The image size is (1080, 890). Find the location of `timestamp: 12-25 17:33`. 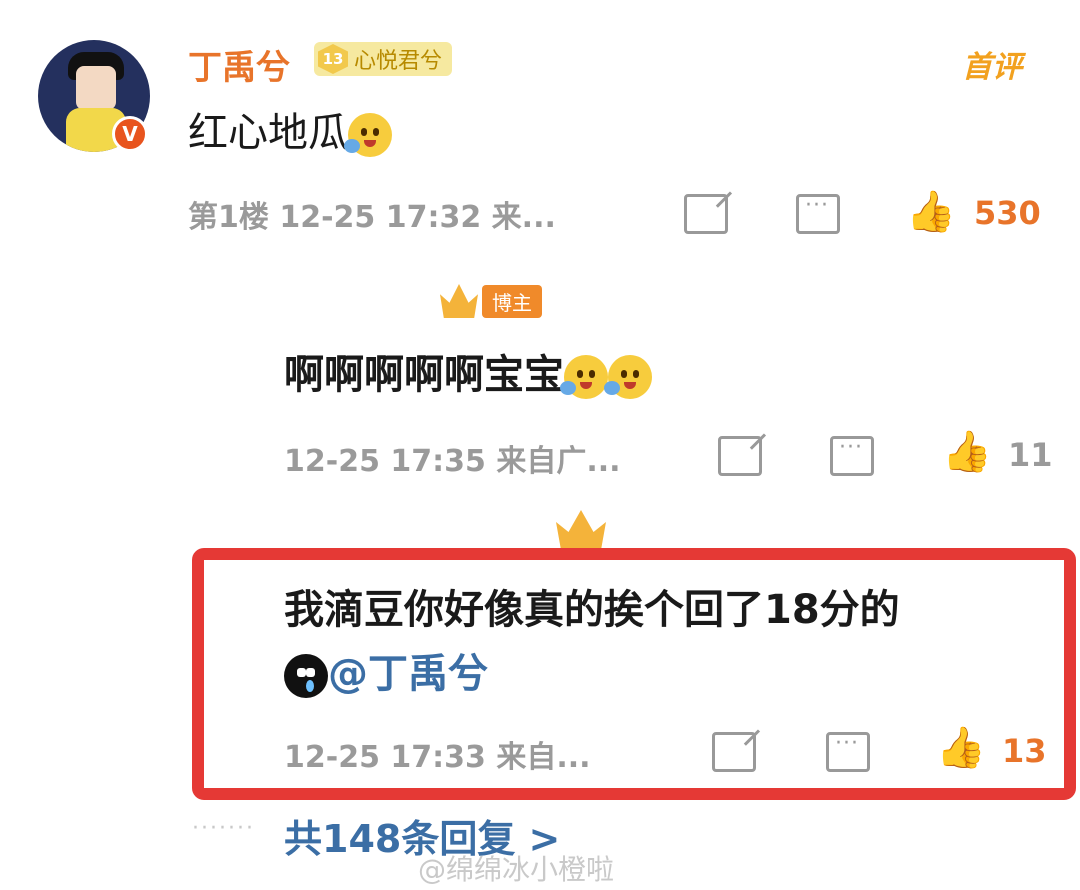

timestamp: 12-25 17:33 is located at coordinates (385, 757).